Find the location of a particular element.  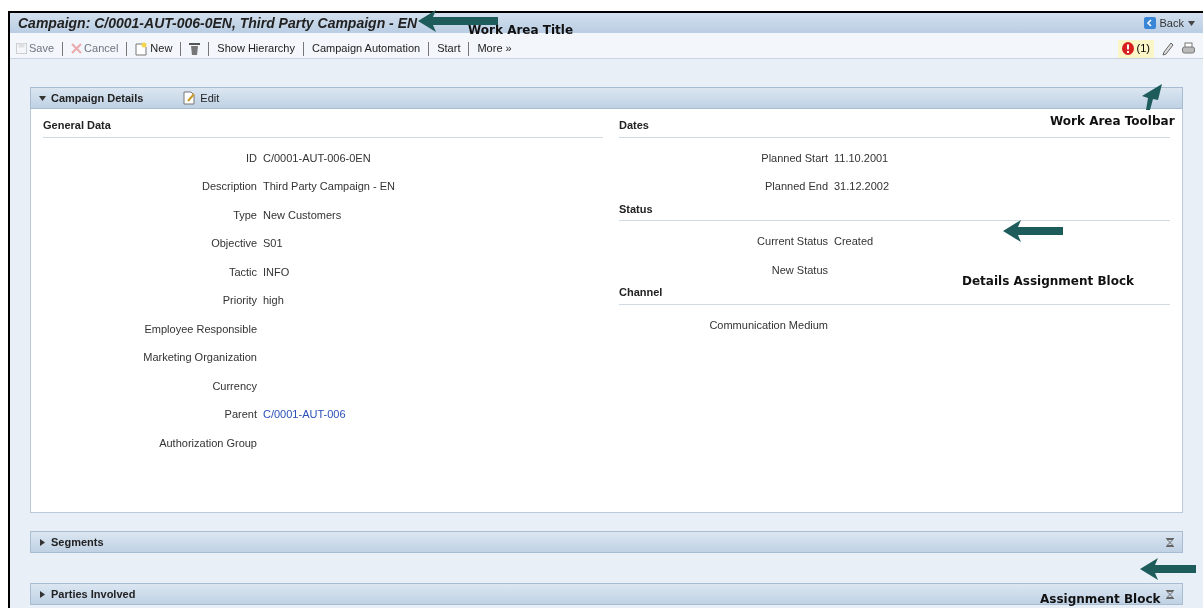

printer-icon is located at coordinates (1188, 48).